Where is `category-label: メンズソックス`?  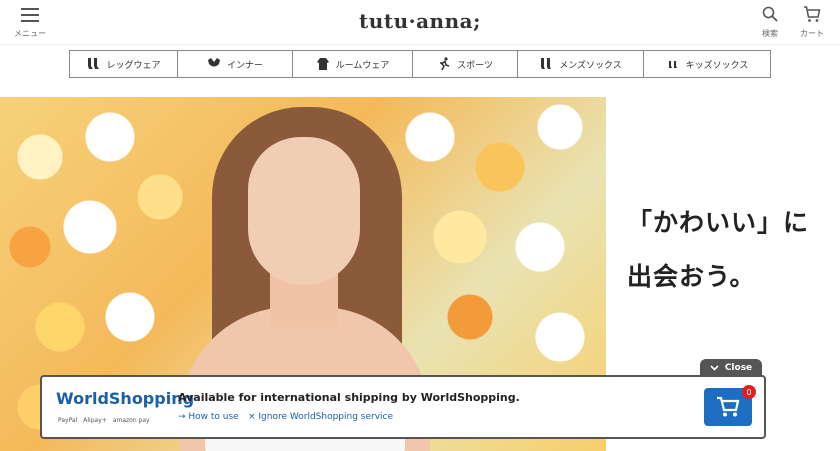 category-label: メンズソックス is located at coordinates (590, 65).